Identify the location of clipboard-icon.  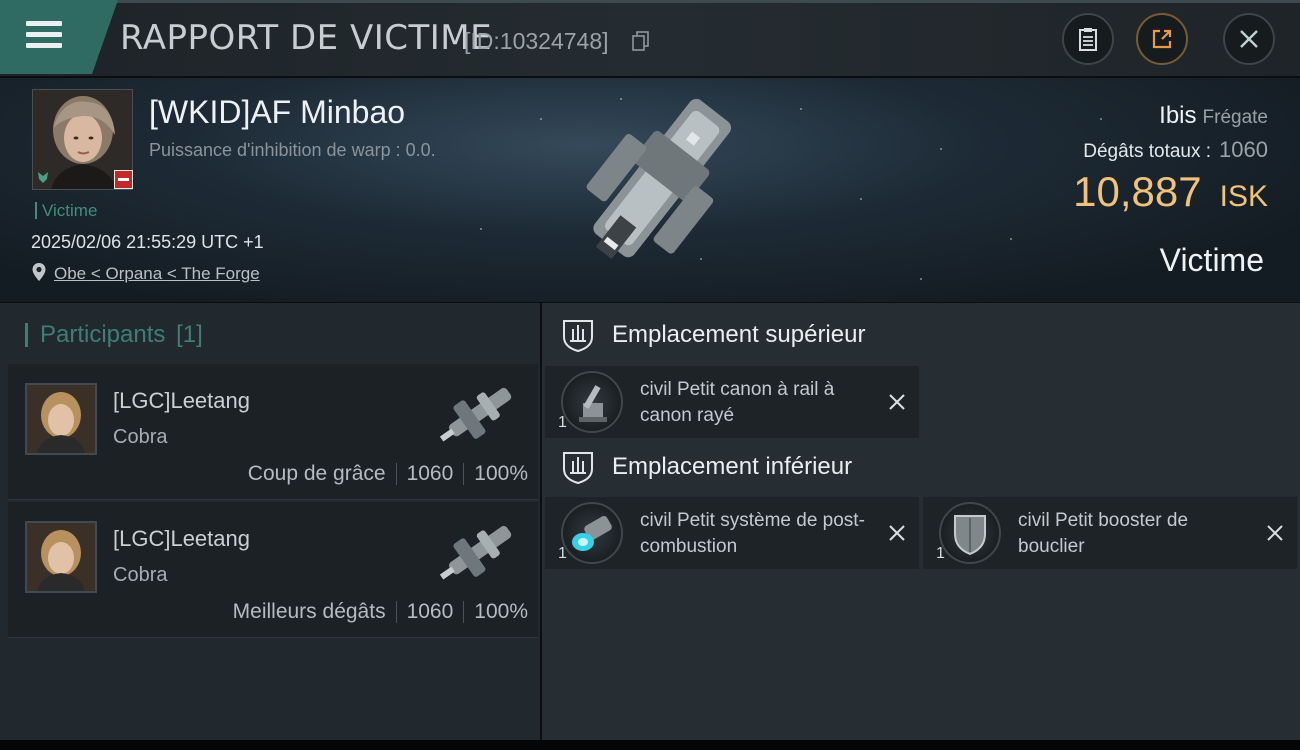
(1088, 39).